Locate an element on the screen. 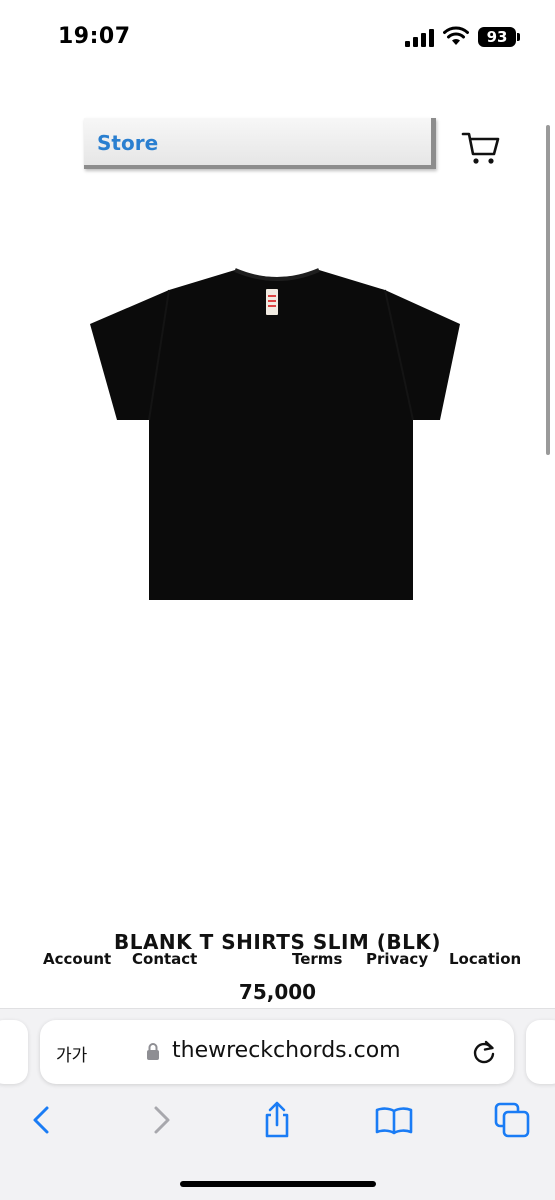 Image resolution: width=555 pixels, height=1200 pixels. footer-link-terms: Terms is located at coordinates (317, 959).